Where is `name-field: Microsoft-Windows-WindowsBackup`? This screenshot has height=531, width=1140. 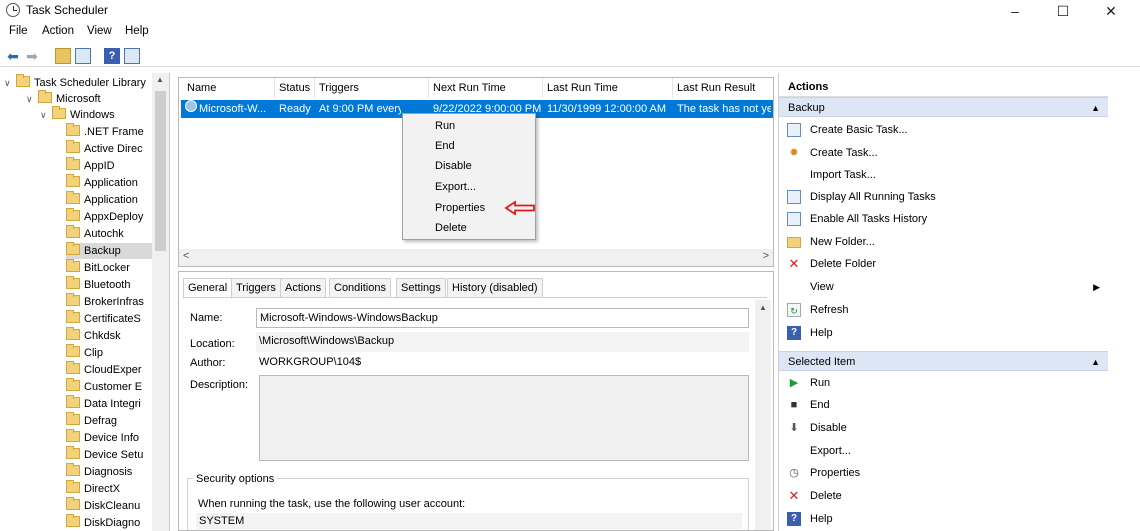
name-field: Microsoft-Windows-WindowsBackup is located at coordinates (502, 318).